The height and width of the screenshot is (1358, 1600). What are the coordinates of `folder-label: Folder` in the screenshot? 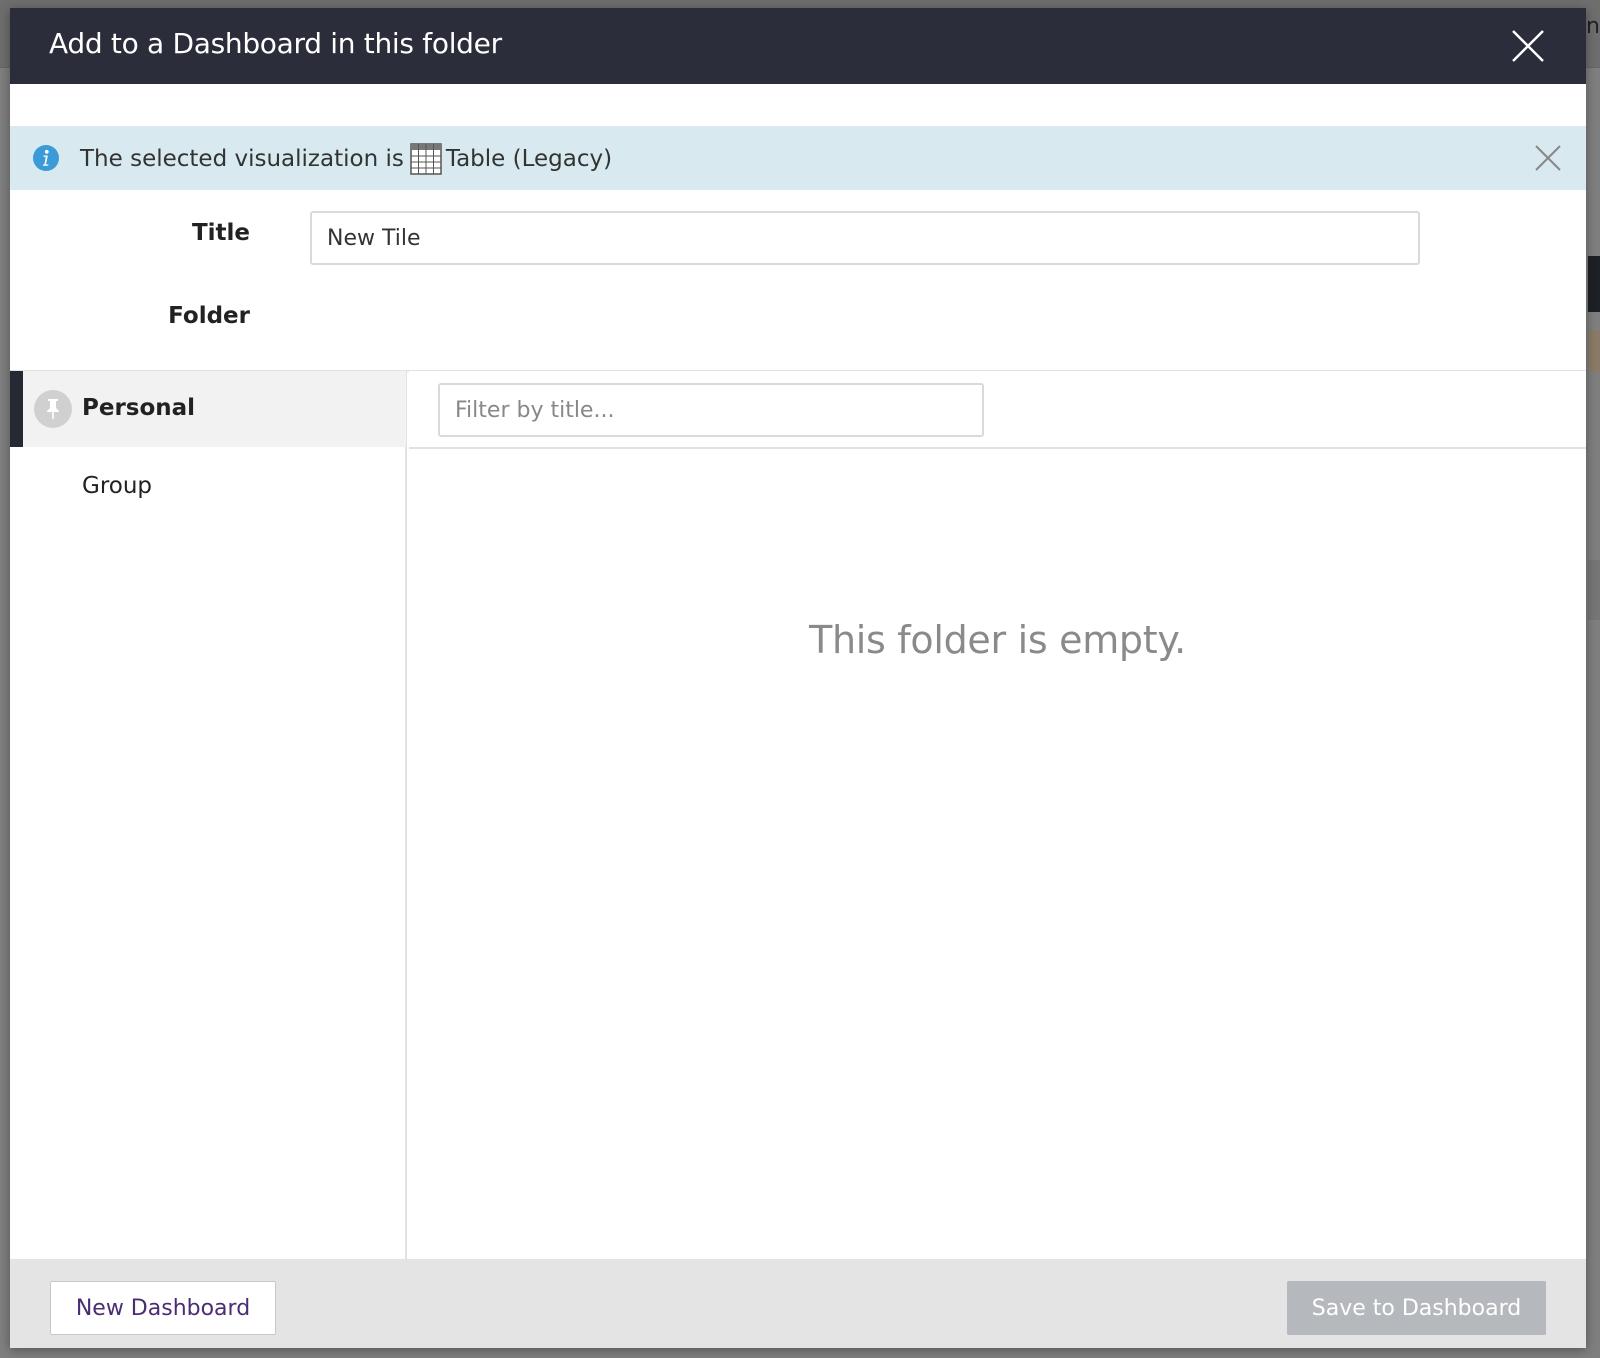 It's located at (209, 316).